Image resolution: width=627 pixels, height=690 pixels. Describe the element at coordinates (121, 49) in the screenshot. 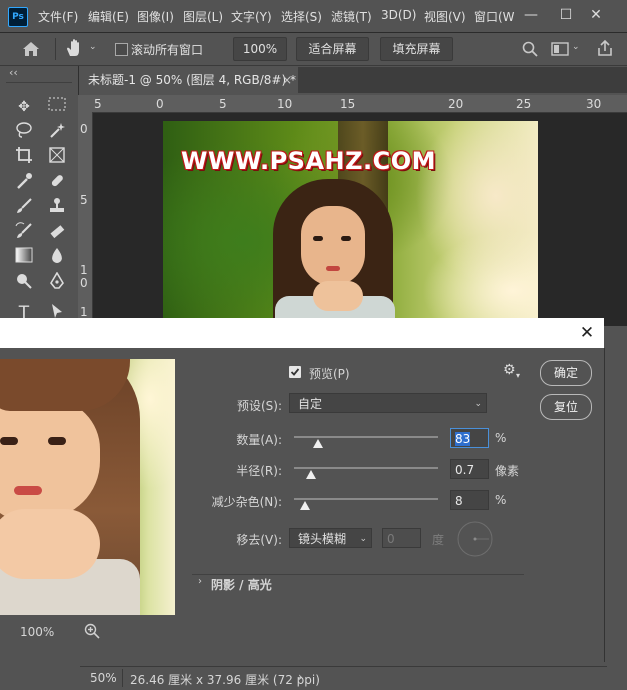

I see `scroll-all-checkbox` at that location.